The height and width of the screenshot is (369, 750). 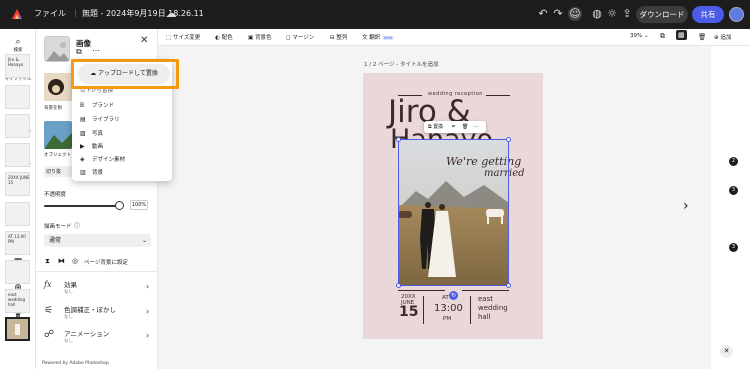 What do you see at coordinates (435, 127) in the screenshot?
I see `replace-image-button: ⧉ 置換` at bounding box center [435, 127].